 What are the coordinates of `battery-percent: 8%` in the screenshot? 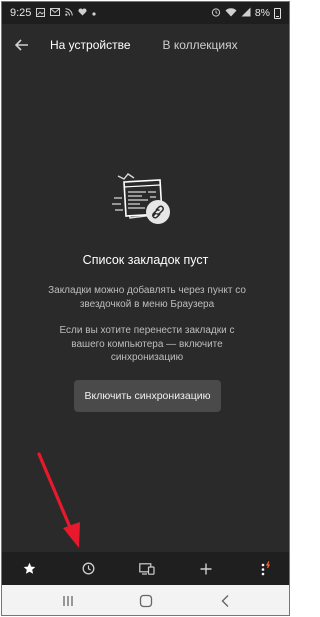 It's located at (262, 13).